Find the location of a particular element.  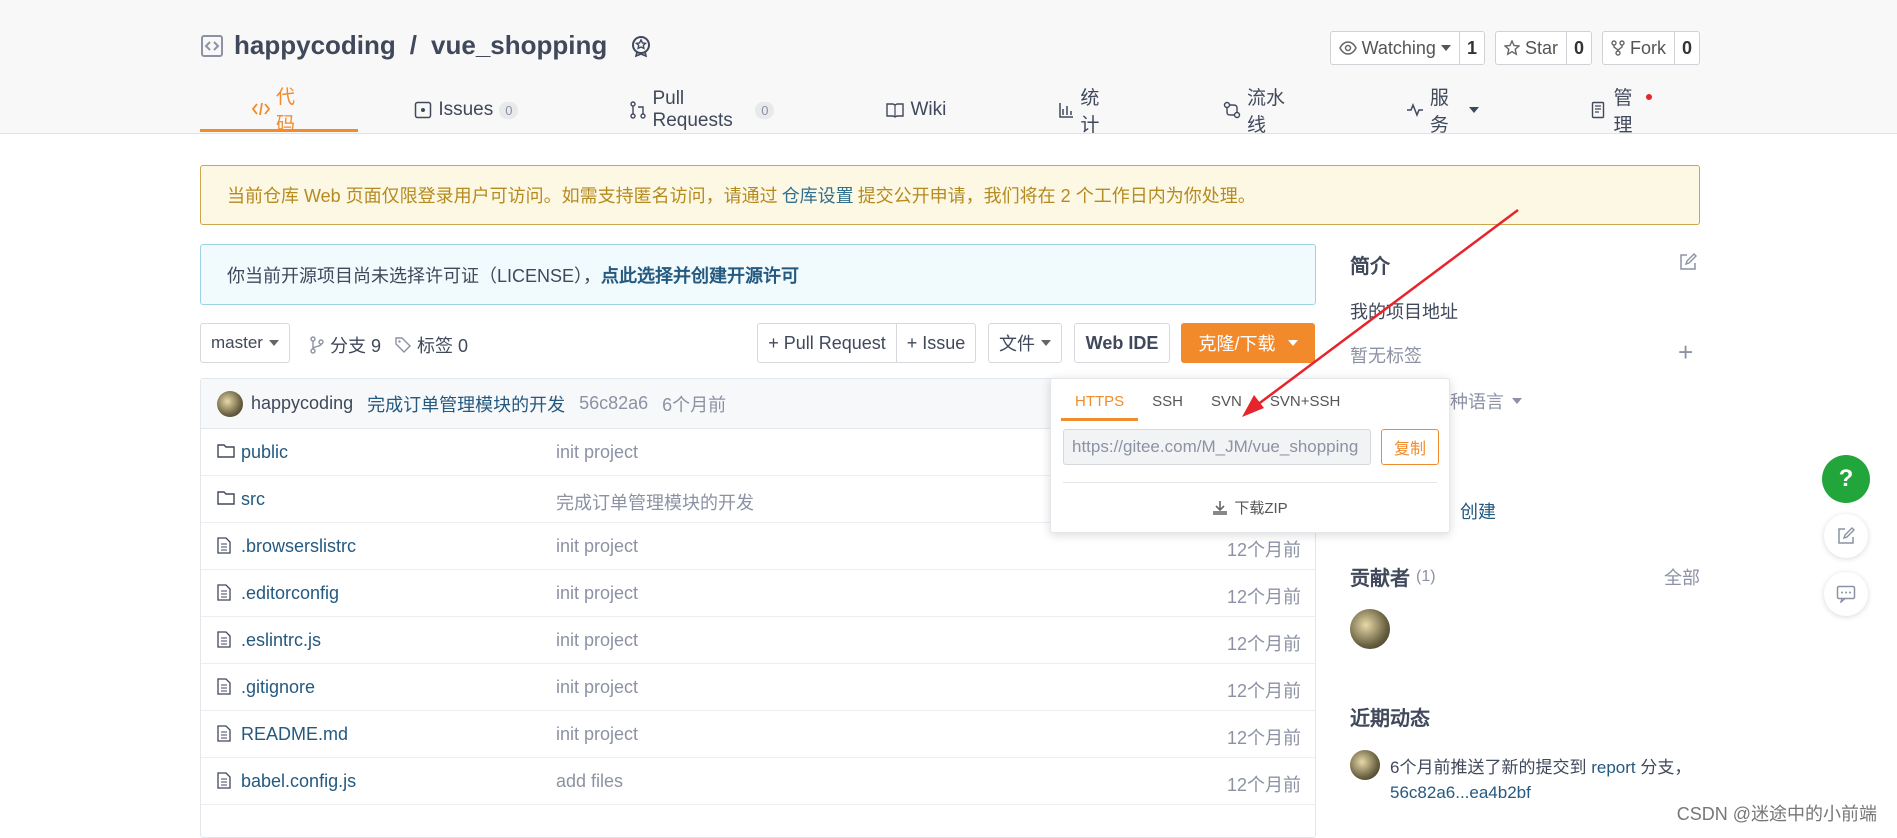

contributor-avatar is located at coordinates (1370, 629).